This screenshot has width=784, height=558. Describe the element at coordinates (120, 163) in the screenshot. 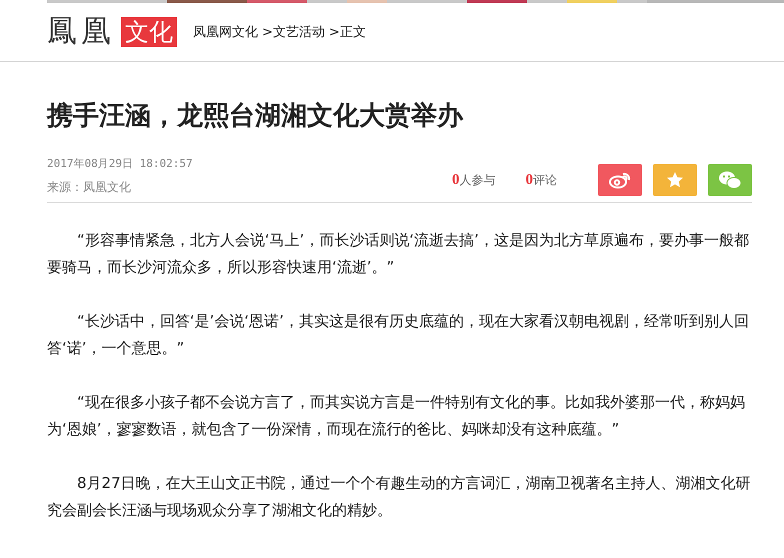

I see `publish-date: 2017年08月29日 18:02:57` at that location.